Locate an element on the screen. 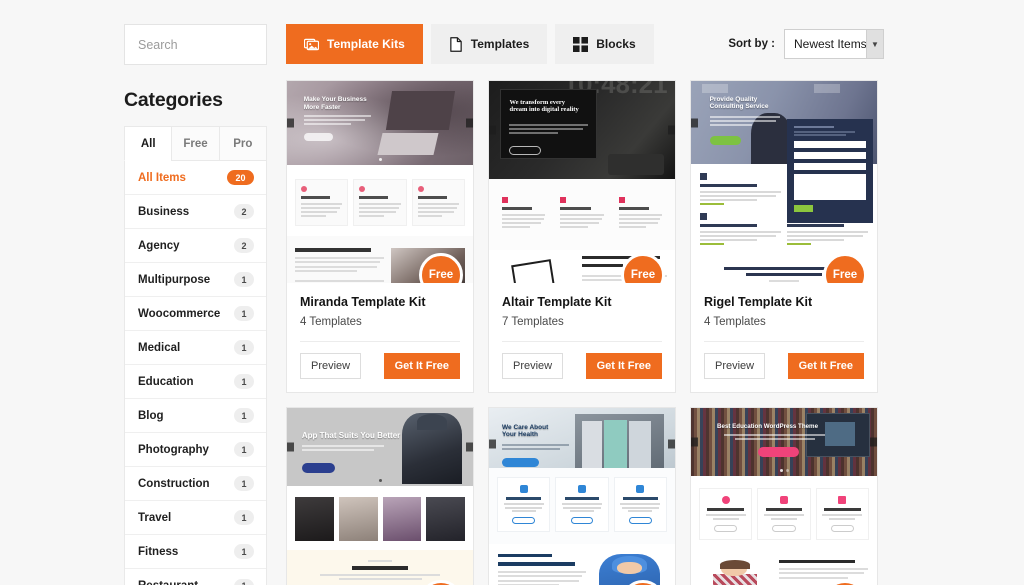  category-label: Photography is located at coordinates (173, 449).